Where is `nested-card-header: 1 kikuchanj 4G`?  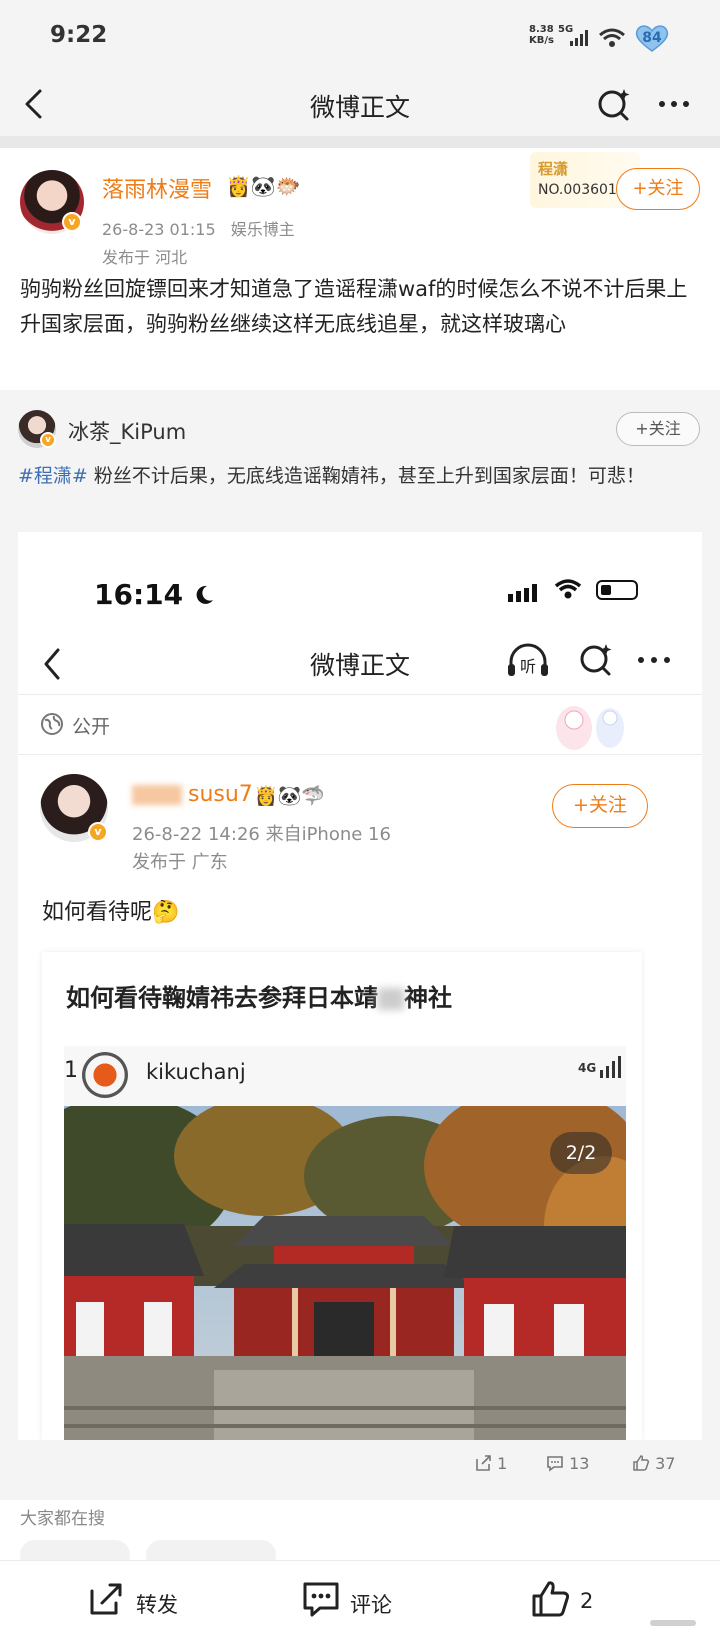 nested-card-header: 1 kikuchanj 4G is located at coordinates (345, 1076).